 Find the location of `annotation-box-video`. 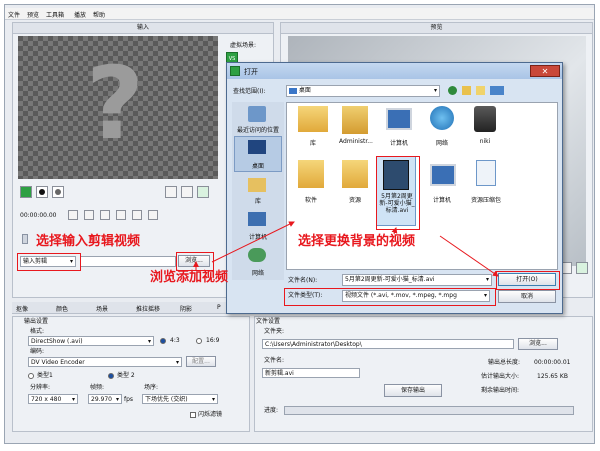

annotation-box-video is located at coordinates (398, 193).